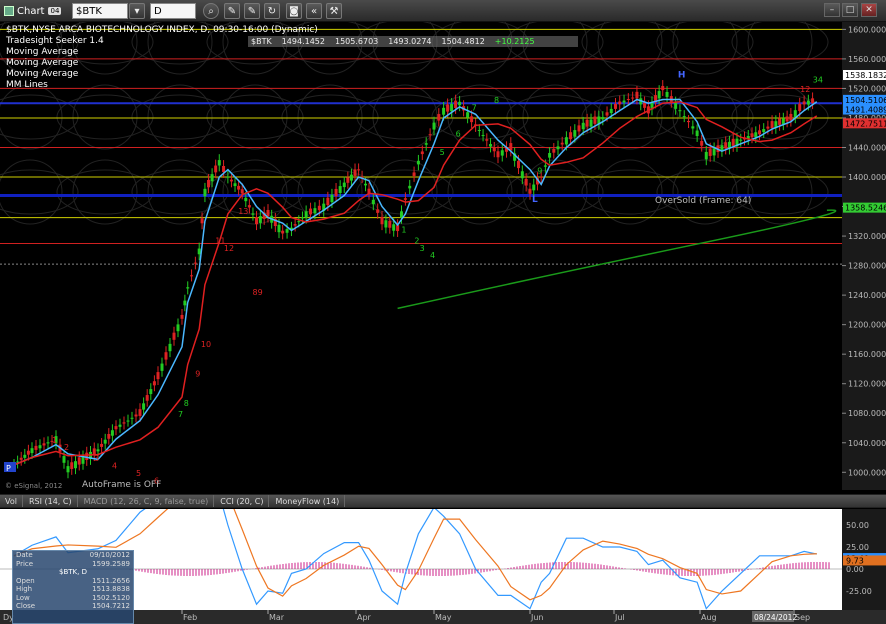 Image resolution: width=886 pixels, height=624 pixels. What do you see at coordinates (308, 501) in the screenshot?
I see `tab-moneyflow: MoneyFlow (14)` at bounding box center [308, 501].